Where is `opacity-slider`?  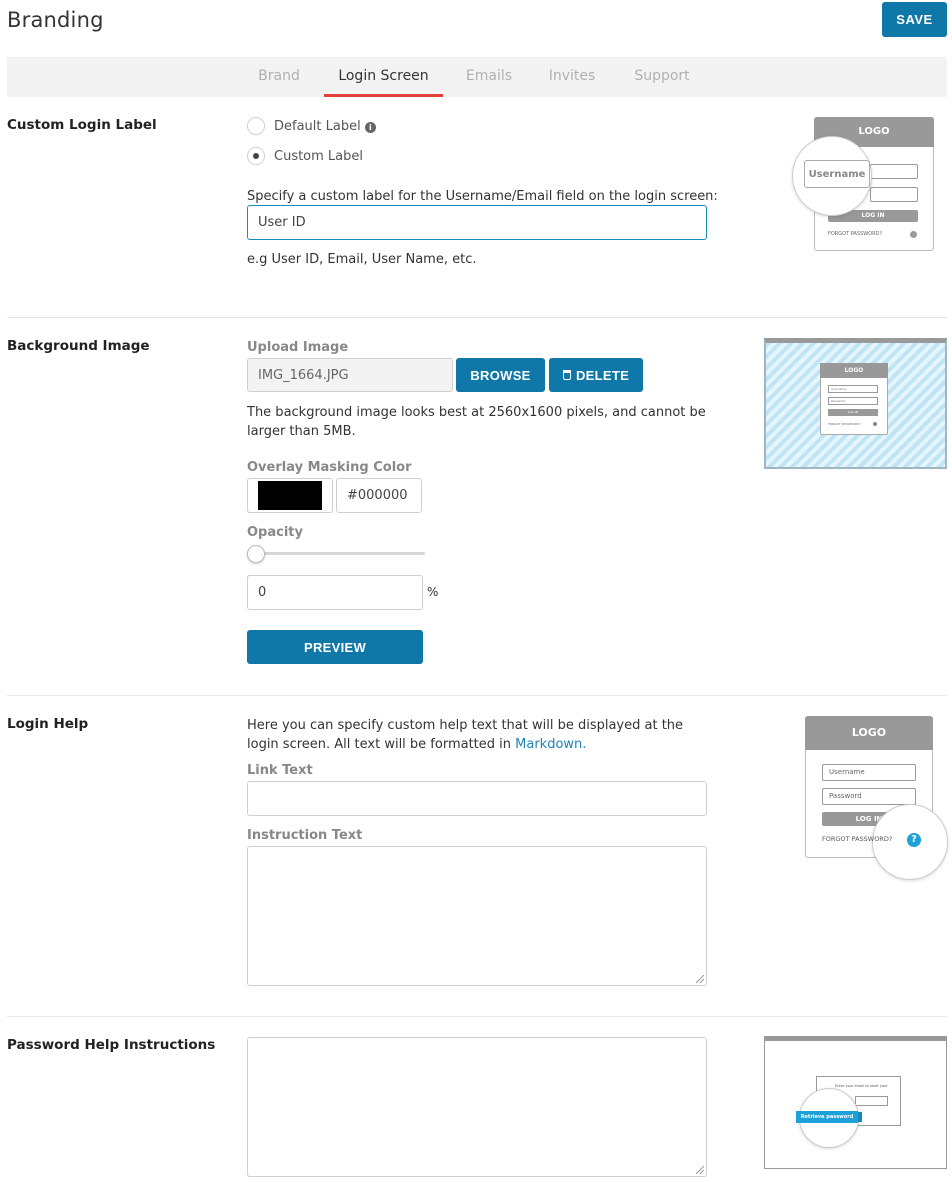 opacity-slider is located at coordinates (336, 555).